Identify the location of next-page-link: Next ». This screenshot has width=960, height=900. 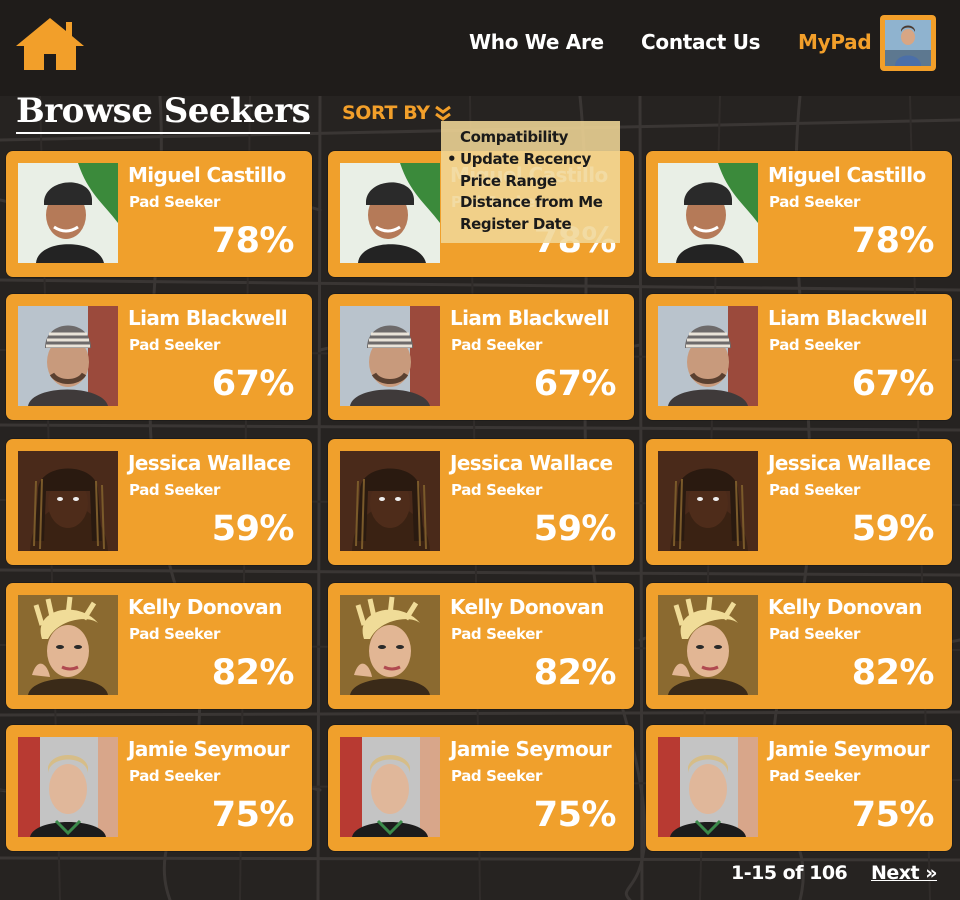
(904, 873).